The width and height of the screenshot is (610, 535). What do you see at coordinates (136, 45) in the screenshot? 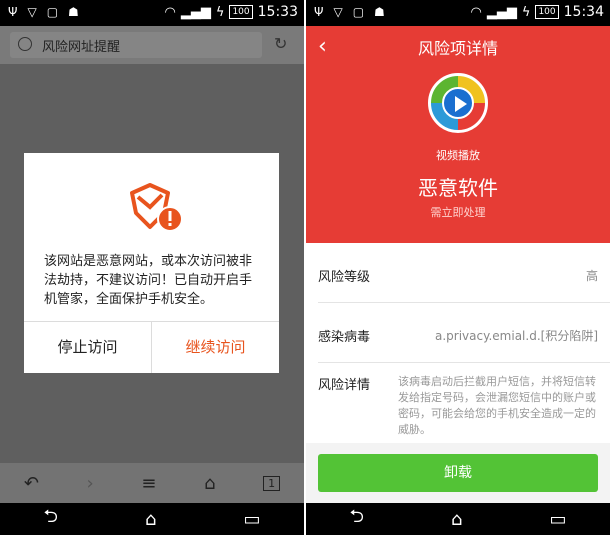
I see `url-field: 风险网址提醒` at bounding box center [136, 45].